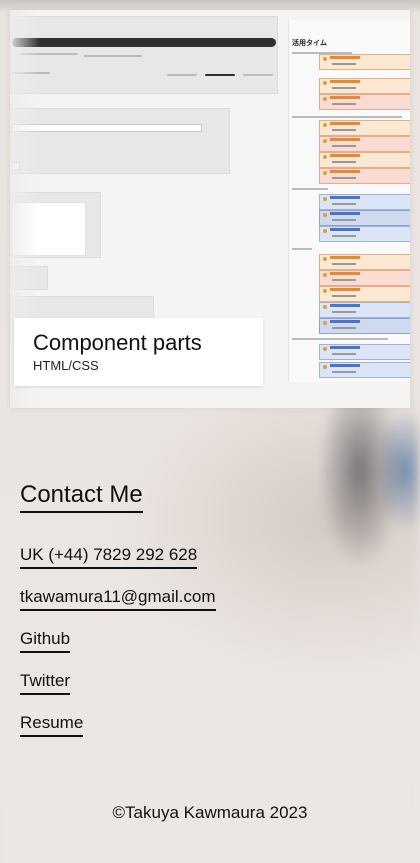 This screenshot has height=863, width=420. I want to click on email-link: tkawamura11@gmail.com, so click(118, 598).